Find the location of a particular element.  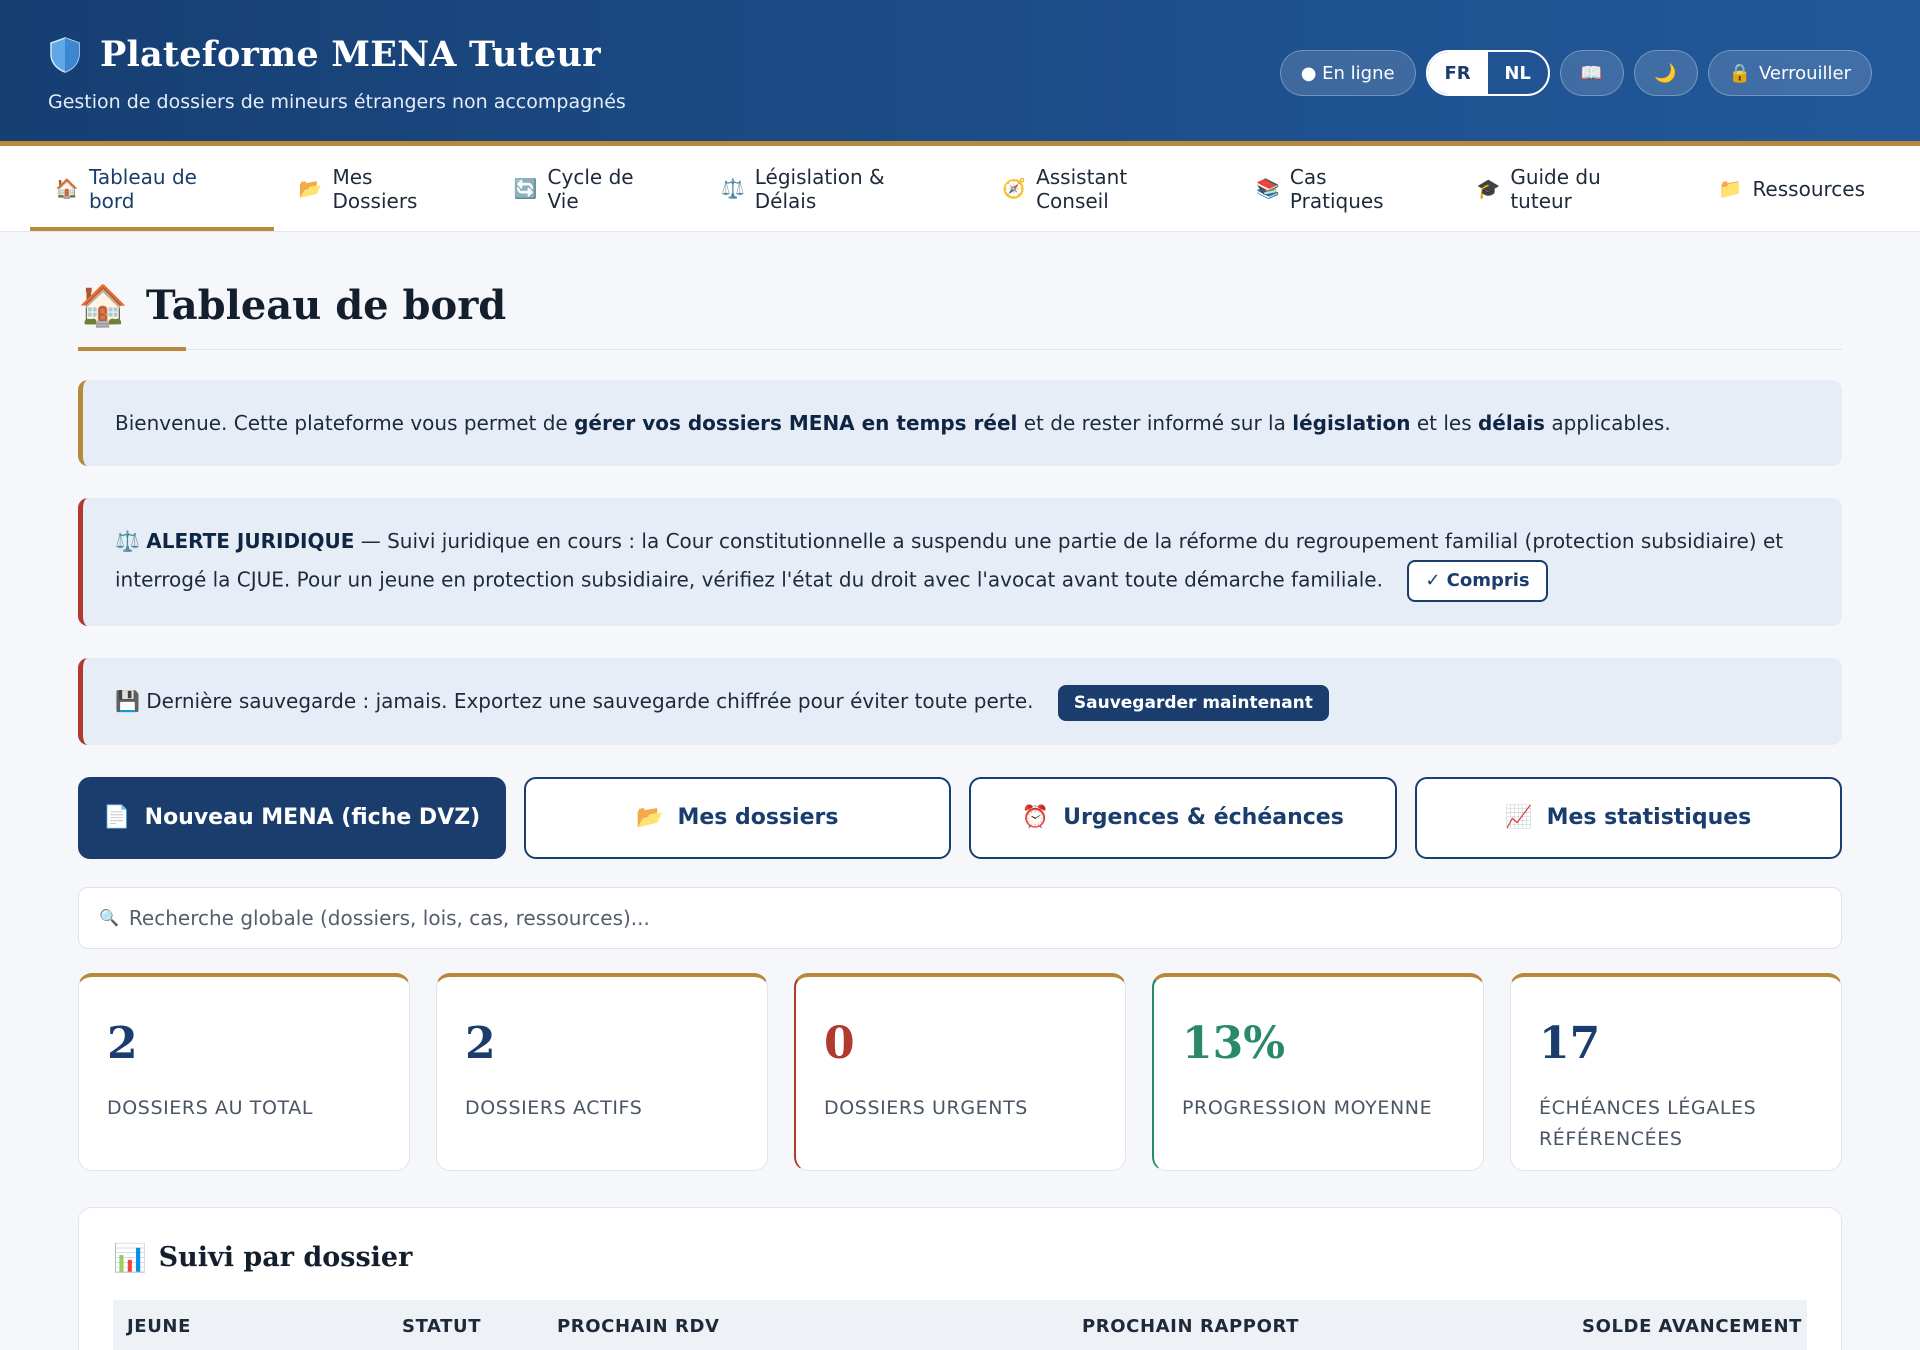

dark-mode-button: 🌙 is located at coordinates (1665, 73).